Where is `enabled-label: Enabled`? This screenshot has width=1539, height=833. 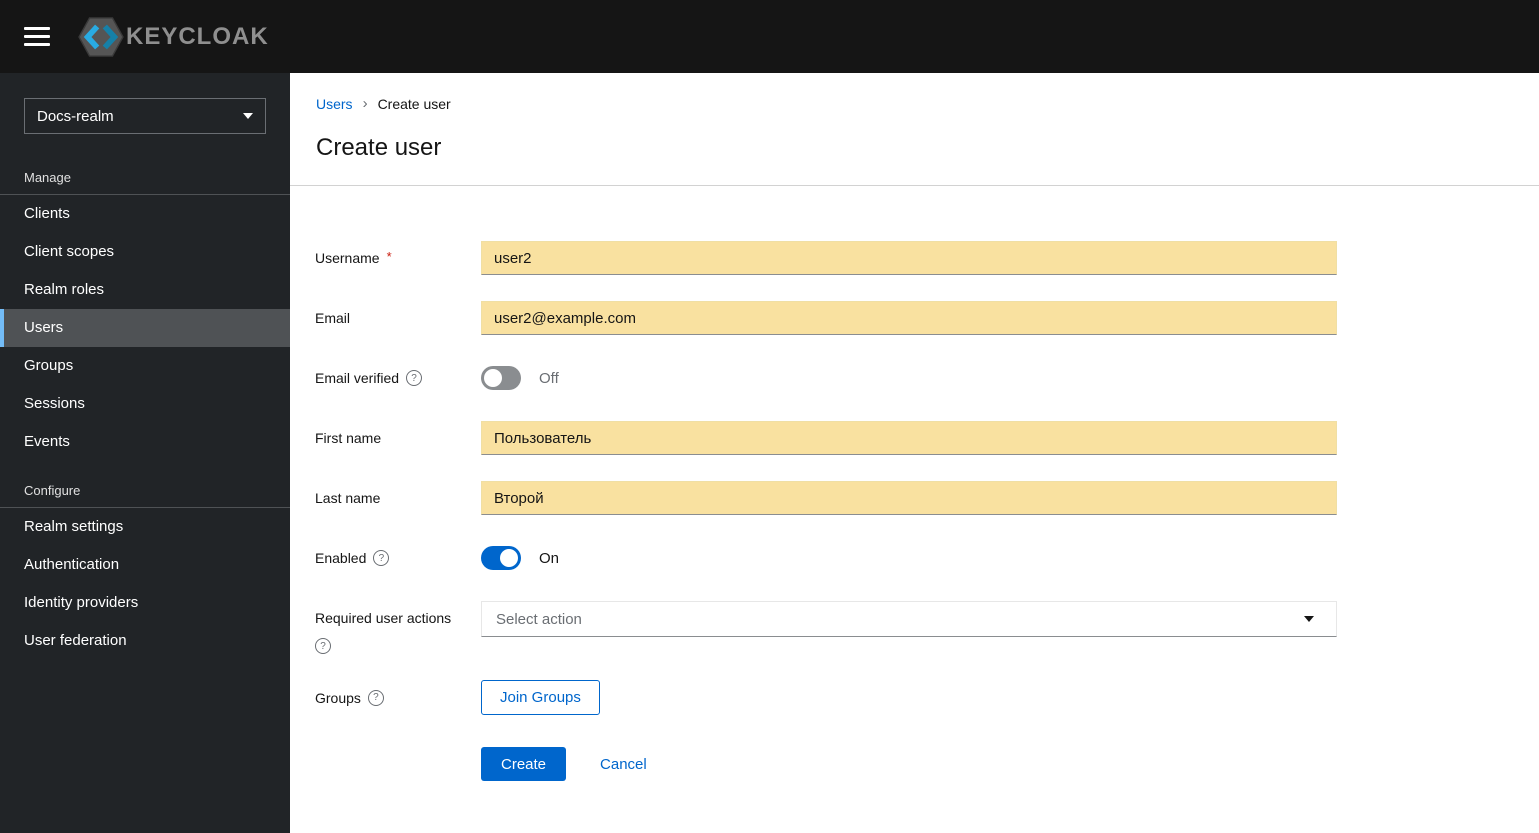 enabled-label: Enabled is located at coordinates (398, 558).